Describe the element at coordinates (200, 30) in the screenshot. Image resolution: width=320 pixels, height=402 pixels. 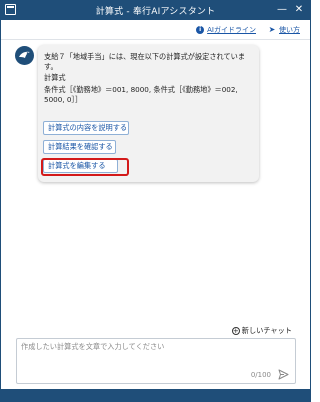
I see `info-icon: i` at that location.